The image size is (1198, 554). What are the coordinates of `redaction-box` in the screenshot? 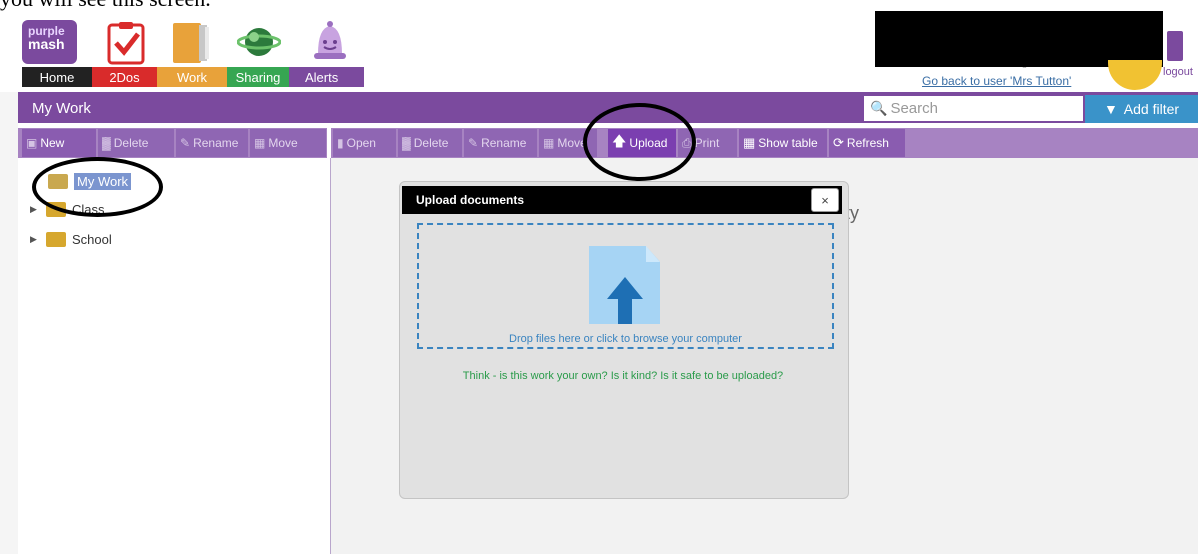 It's located at (1019, 39).